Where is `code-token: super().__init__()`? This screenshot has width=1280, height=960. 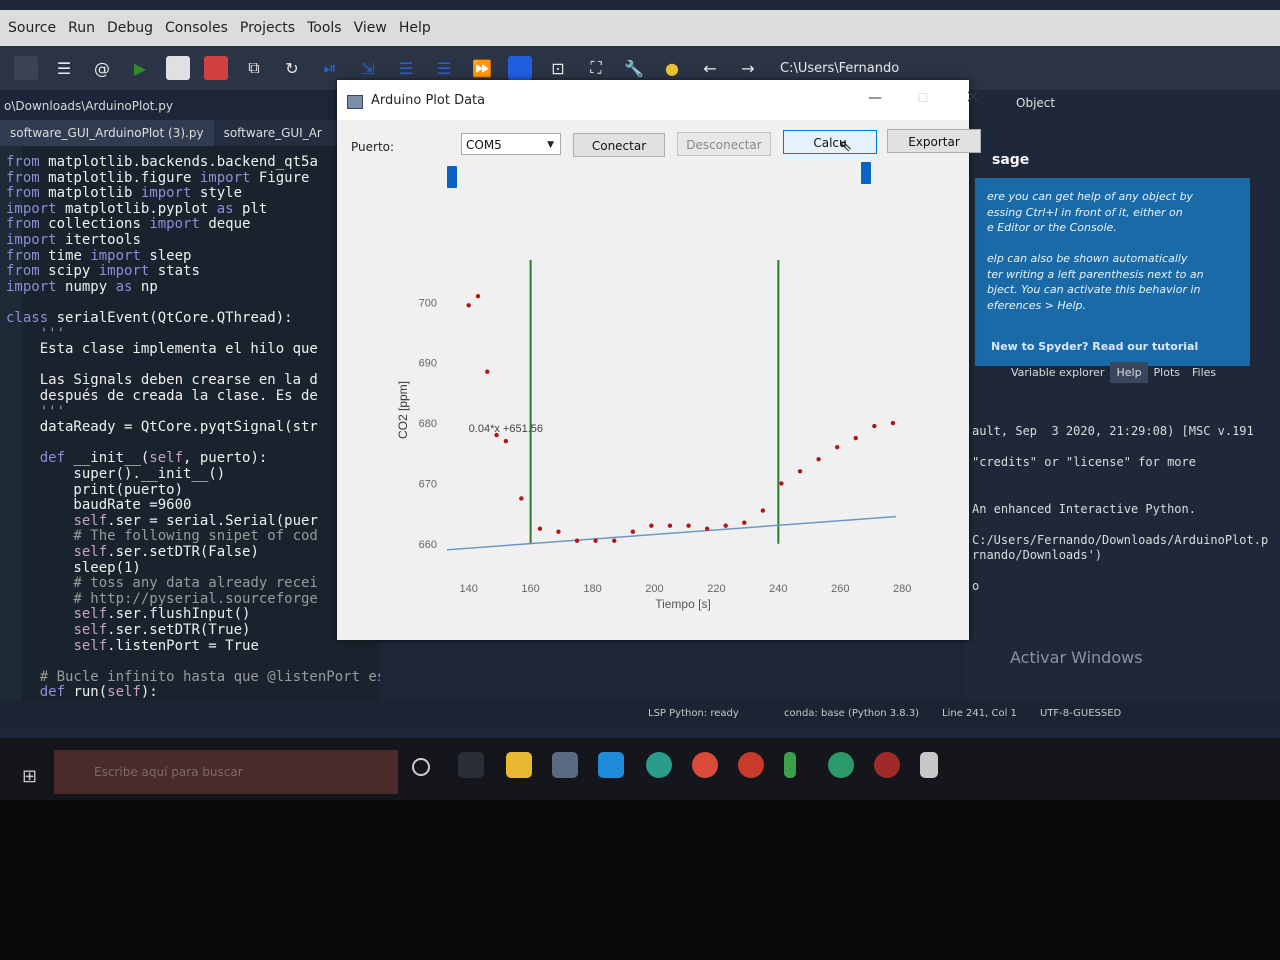 code-token: super().__init__() is located at coordinates (116, 474).